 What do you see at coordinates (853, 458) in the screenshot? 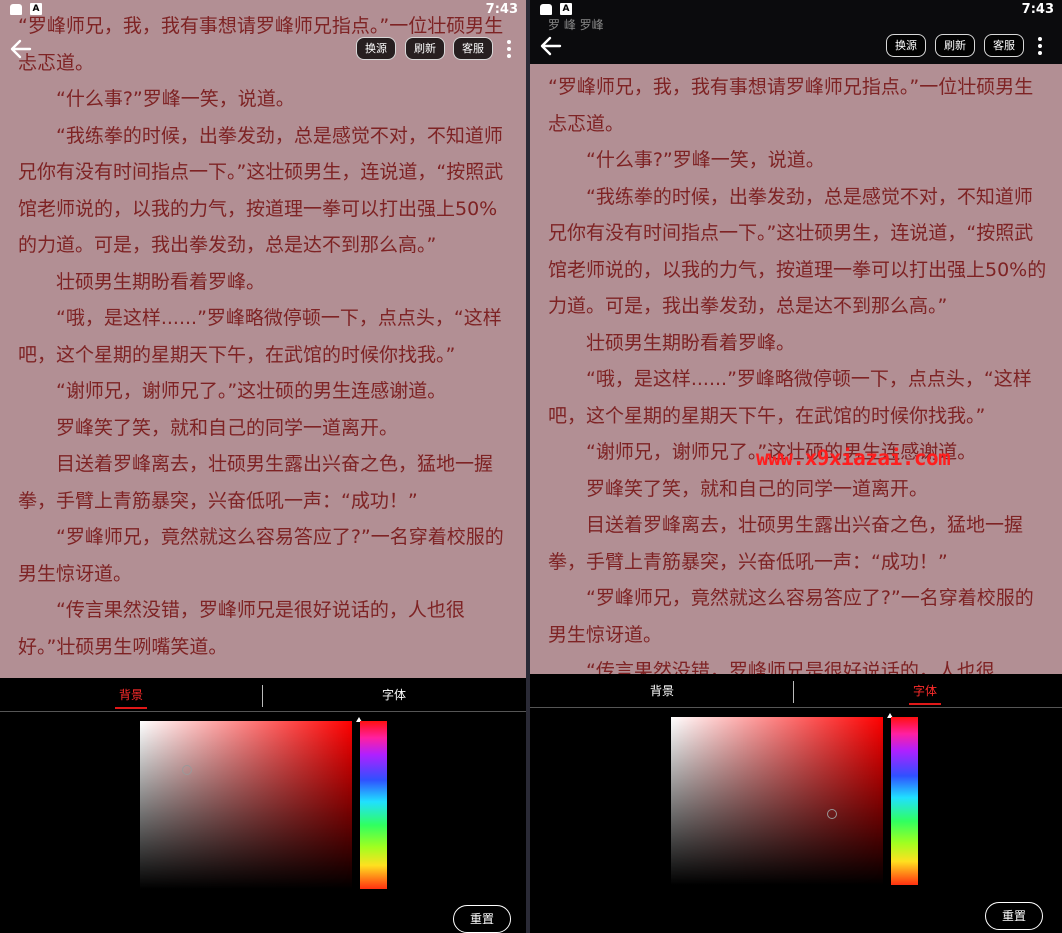
I see `site-watermark: www.x9xiazai.com` at bounding box center [853, 458].